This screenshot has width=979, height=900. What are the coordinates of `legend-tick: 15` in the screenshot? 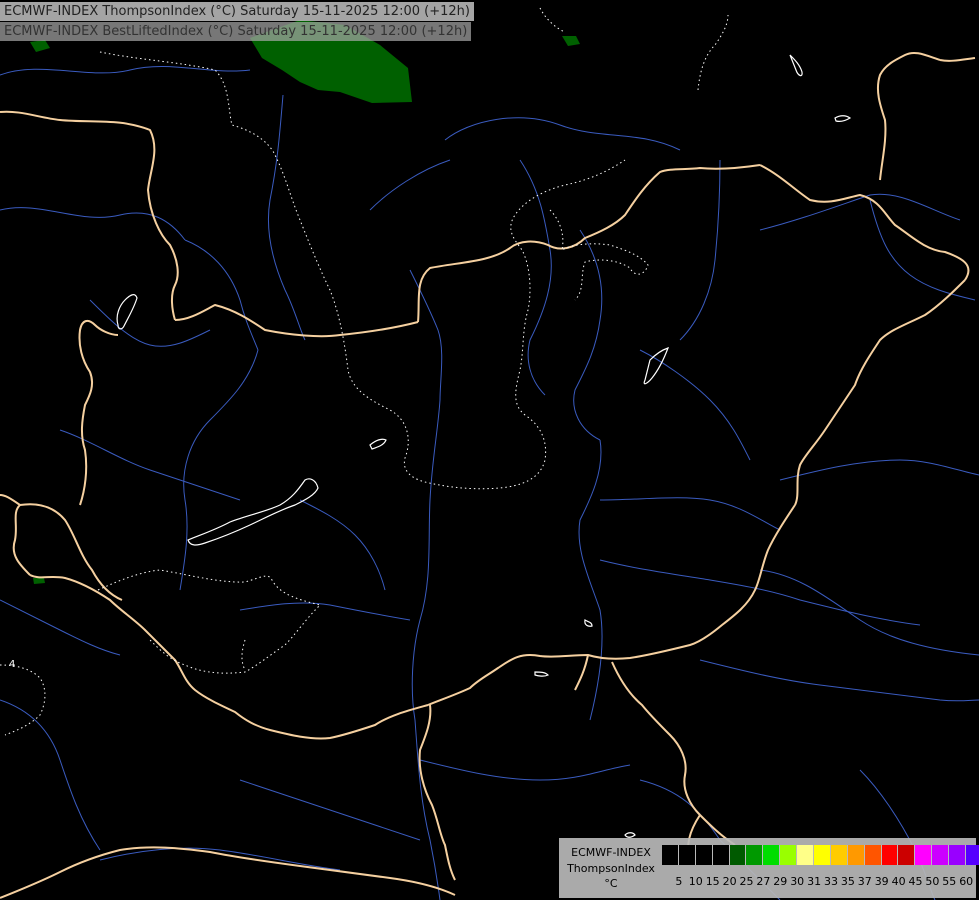 It's located at (712, 881).